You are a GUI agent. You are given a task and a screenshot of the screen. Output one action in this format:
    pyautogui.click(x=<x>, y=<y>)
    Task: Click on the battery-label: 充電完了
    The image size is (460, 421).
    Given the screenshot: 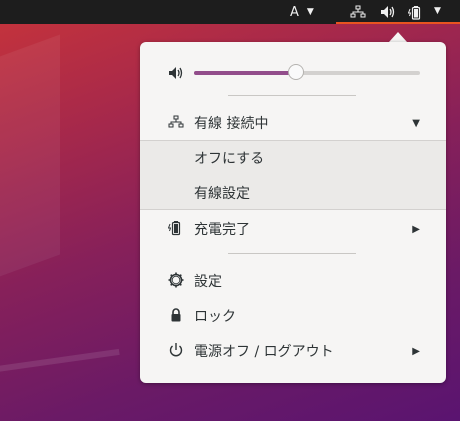 What is the action you would take?
    pyautogui.click(x=222, y=230)
    